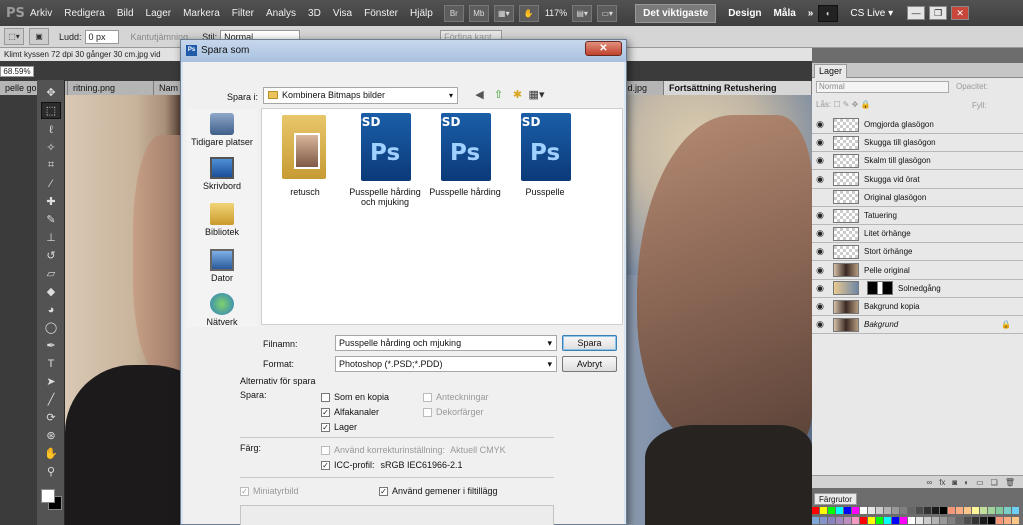 The height and width of the screenshot is (525, 1023). I want to click on layer-row: ◉ Tatuering, so click(917, 216).